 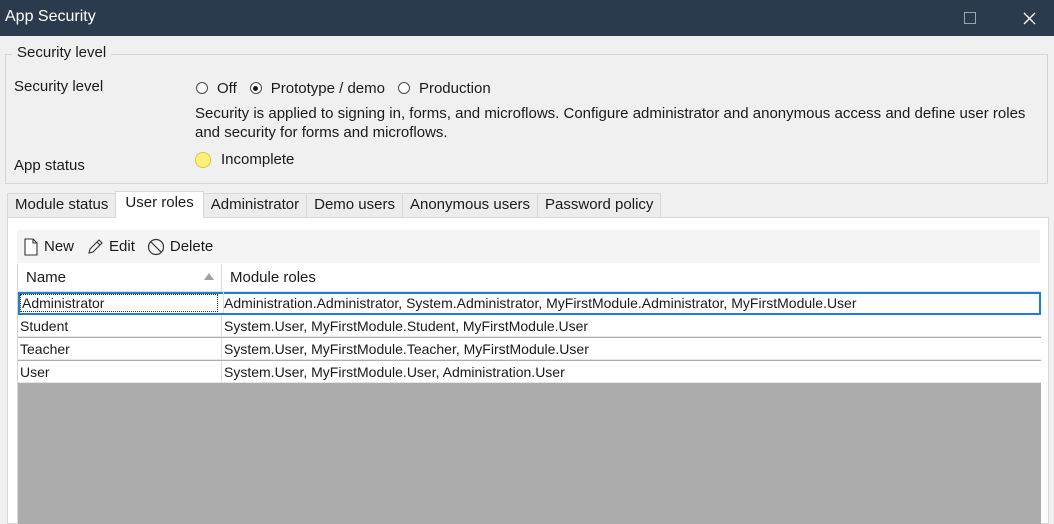 What do you see at coordinates (202, 88) in the screenshot?
I see `radio-off-circle` at bounding box center [202, 88].